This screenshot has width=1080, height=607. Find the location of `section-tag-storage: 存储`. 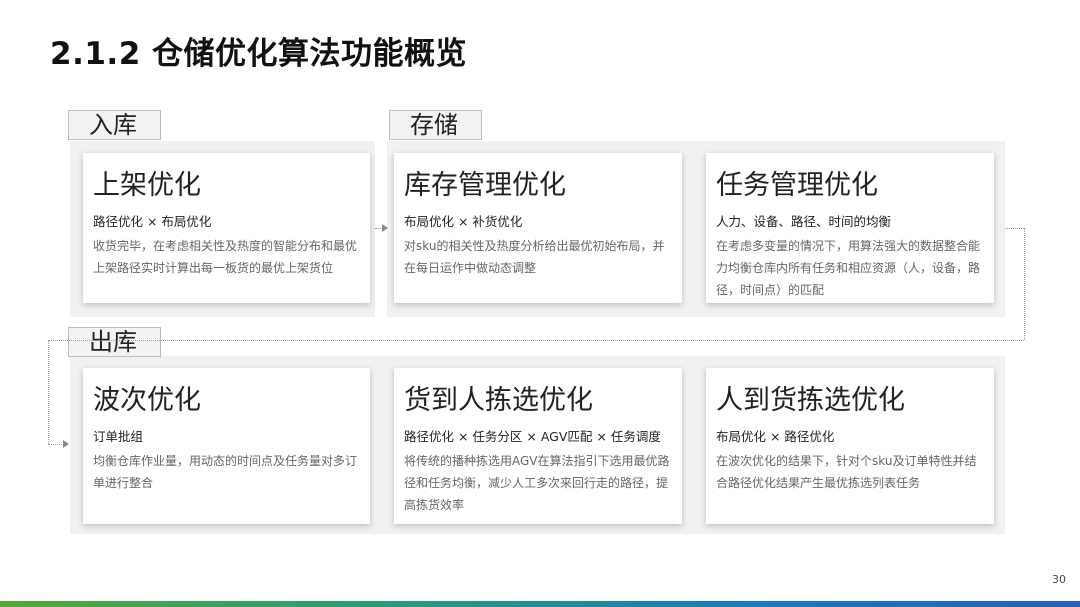

section-tag-storage: 存储 is located at coordinates (435, 125).